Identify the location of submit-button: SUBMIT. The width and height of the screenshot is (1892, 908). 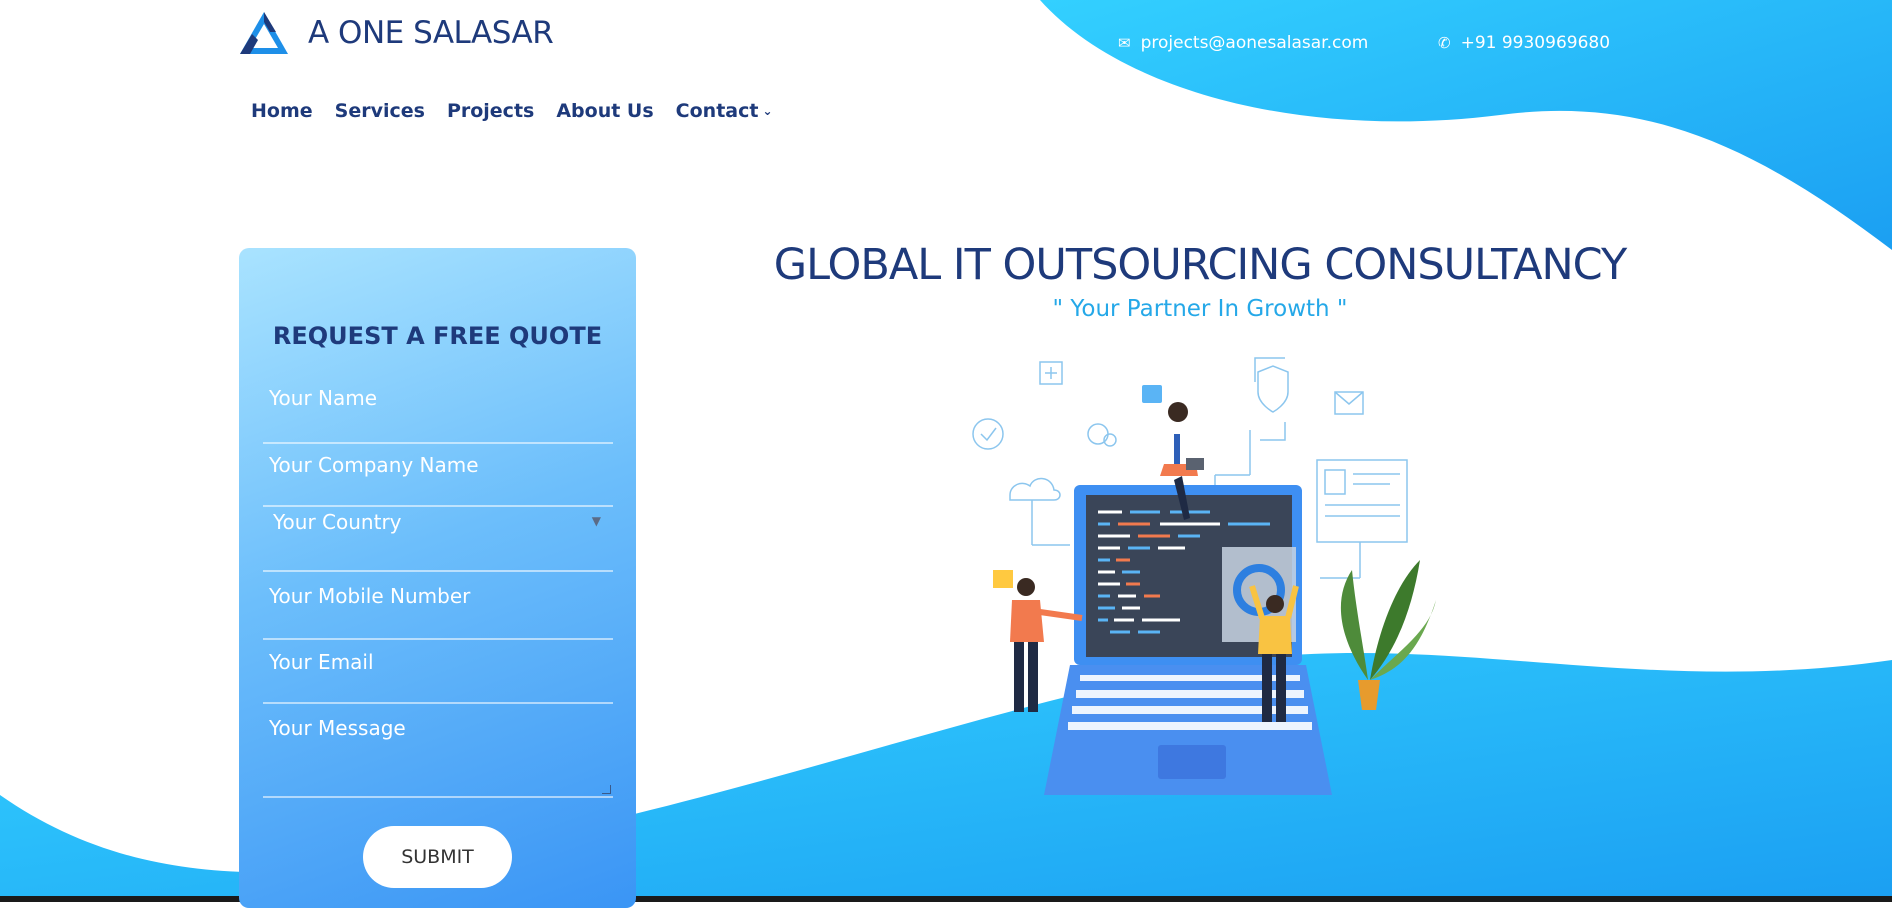
(437, 857).